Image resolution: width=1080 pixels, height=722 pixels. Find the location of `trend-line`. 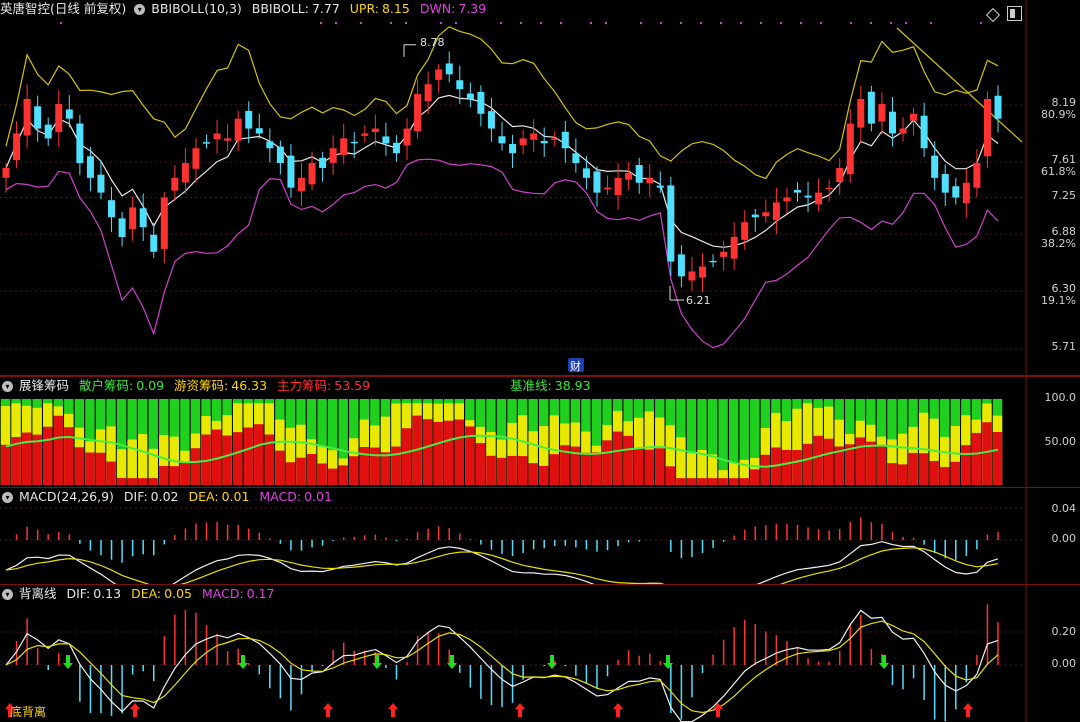

trend-line is located at coordinates (959, 85).